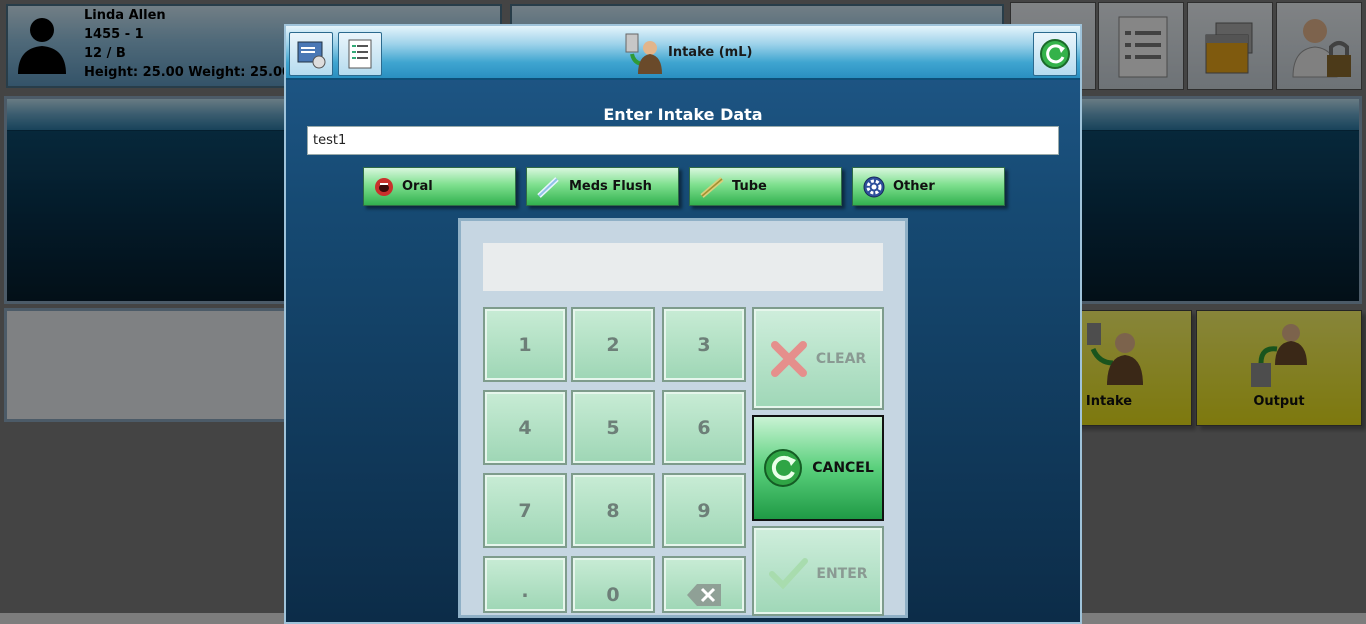  Describe the element at coordinates (704, 427) in the screenshot. I see `key-6: 6` at that location.